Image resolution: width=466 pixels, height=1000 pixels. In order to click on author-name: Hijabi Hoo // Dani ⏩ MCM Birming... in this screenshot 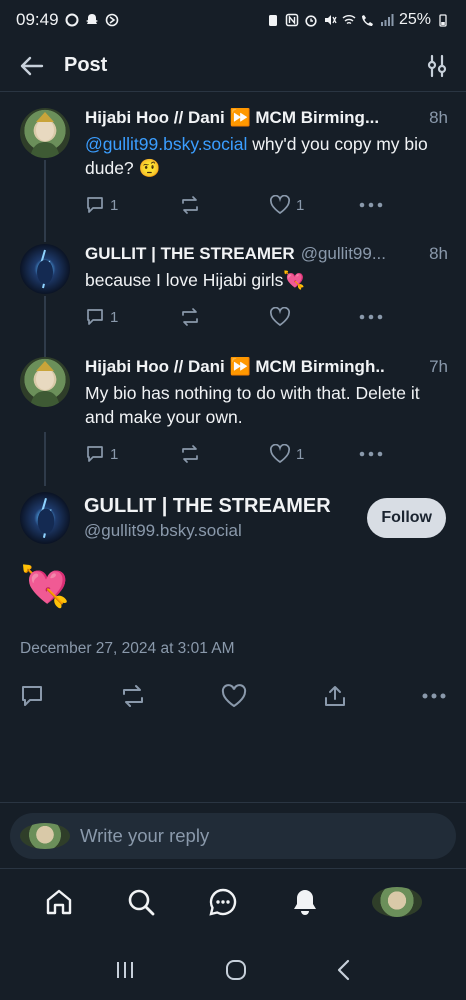, I will do `click(232, 118)`.